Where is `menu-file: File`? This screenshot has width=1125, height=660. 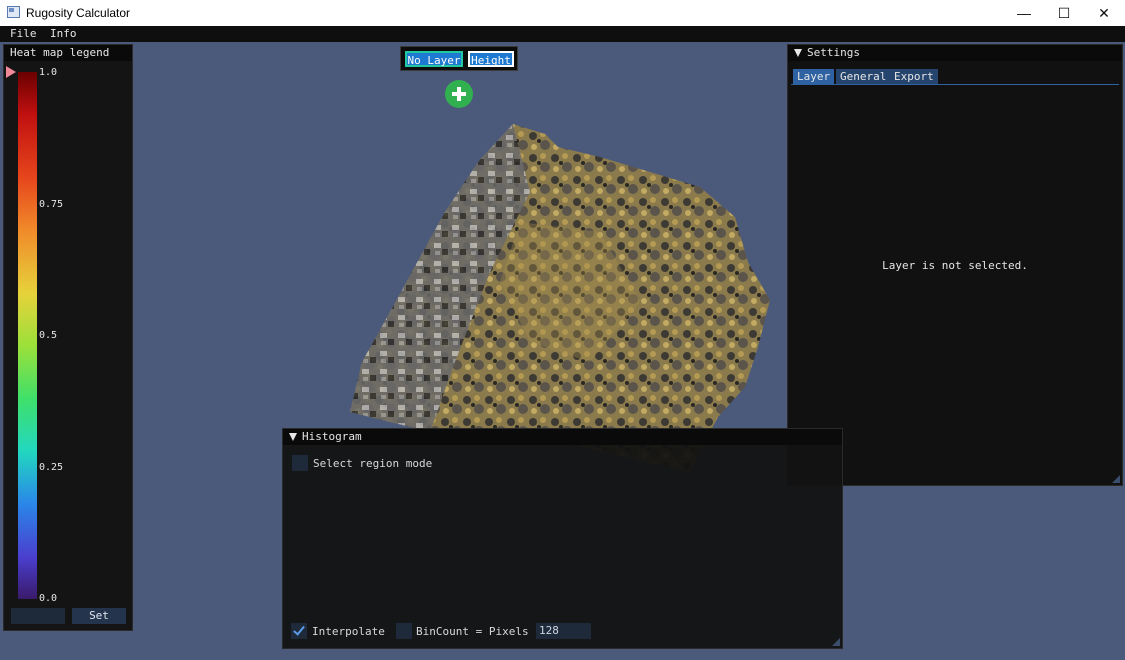 menu-file: File is located at coordinates (23, 34).